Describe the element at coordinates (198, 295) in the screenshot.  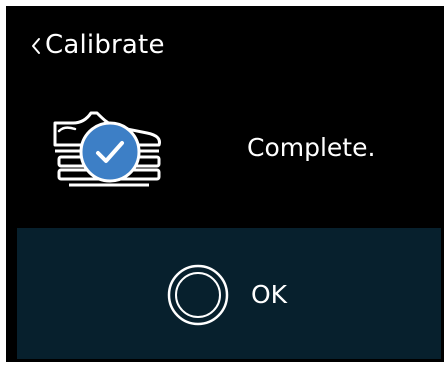
I see `ring-button-icon` at that location.